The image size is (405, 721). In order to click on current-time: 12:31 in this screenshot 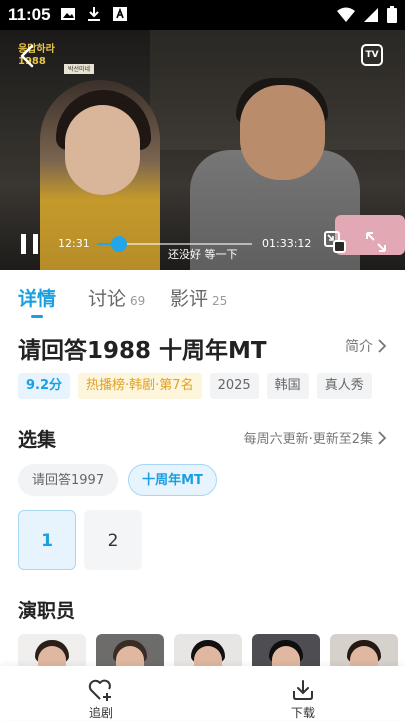, I will do `click(74, 243)`.